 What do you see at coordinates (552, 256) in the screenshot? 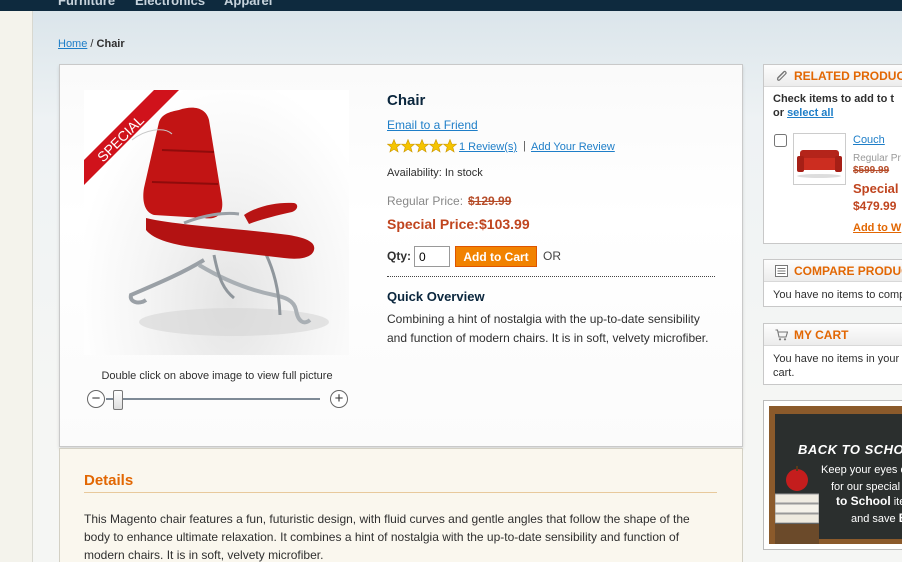
I see `or-text: OR` at bounding box center [552, 256].